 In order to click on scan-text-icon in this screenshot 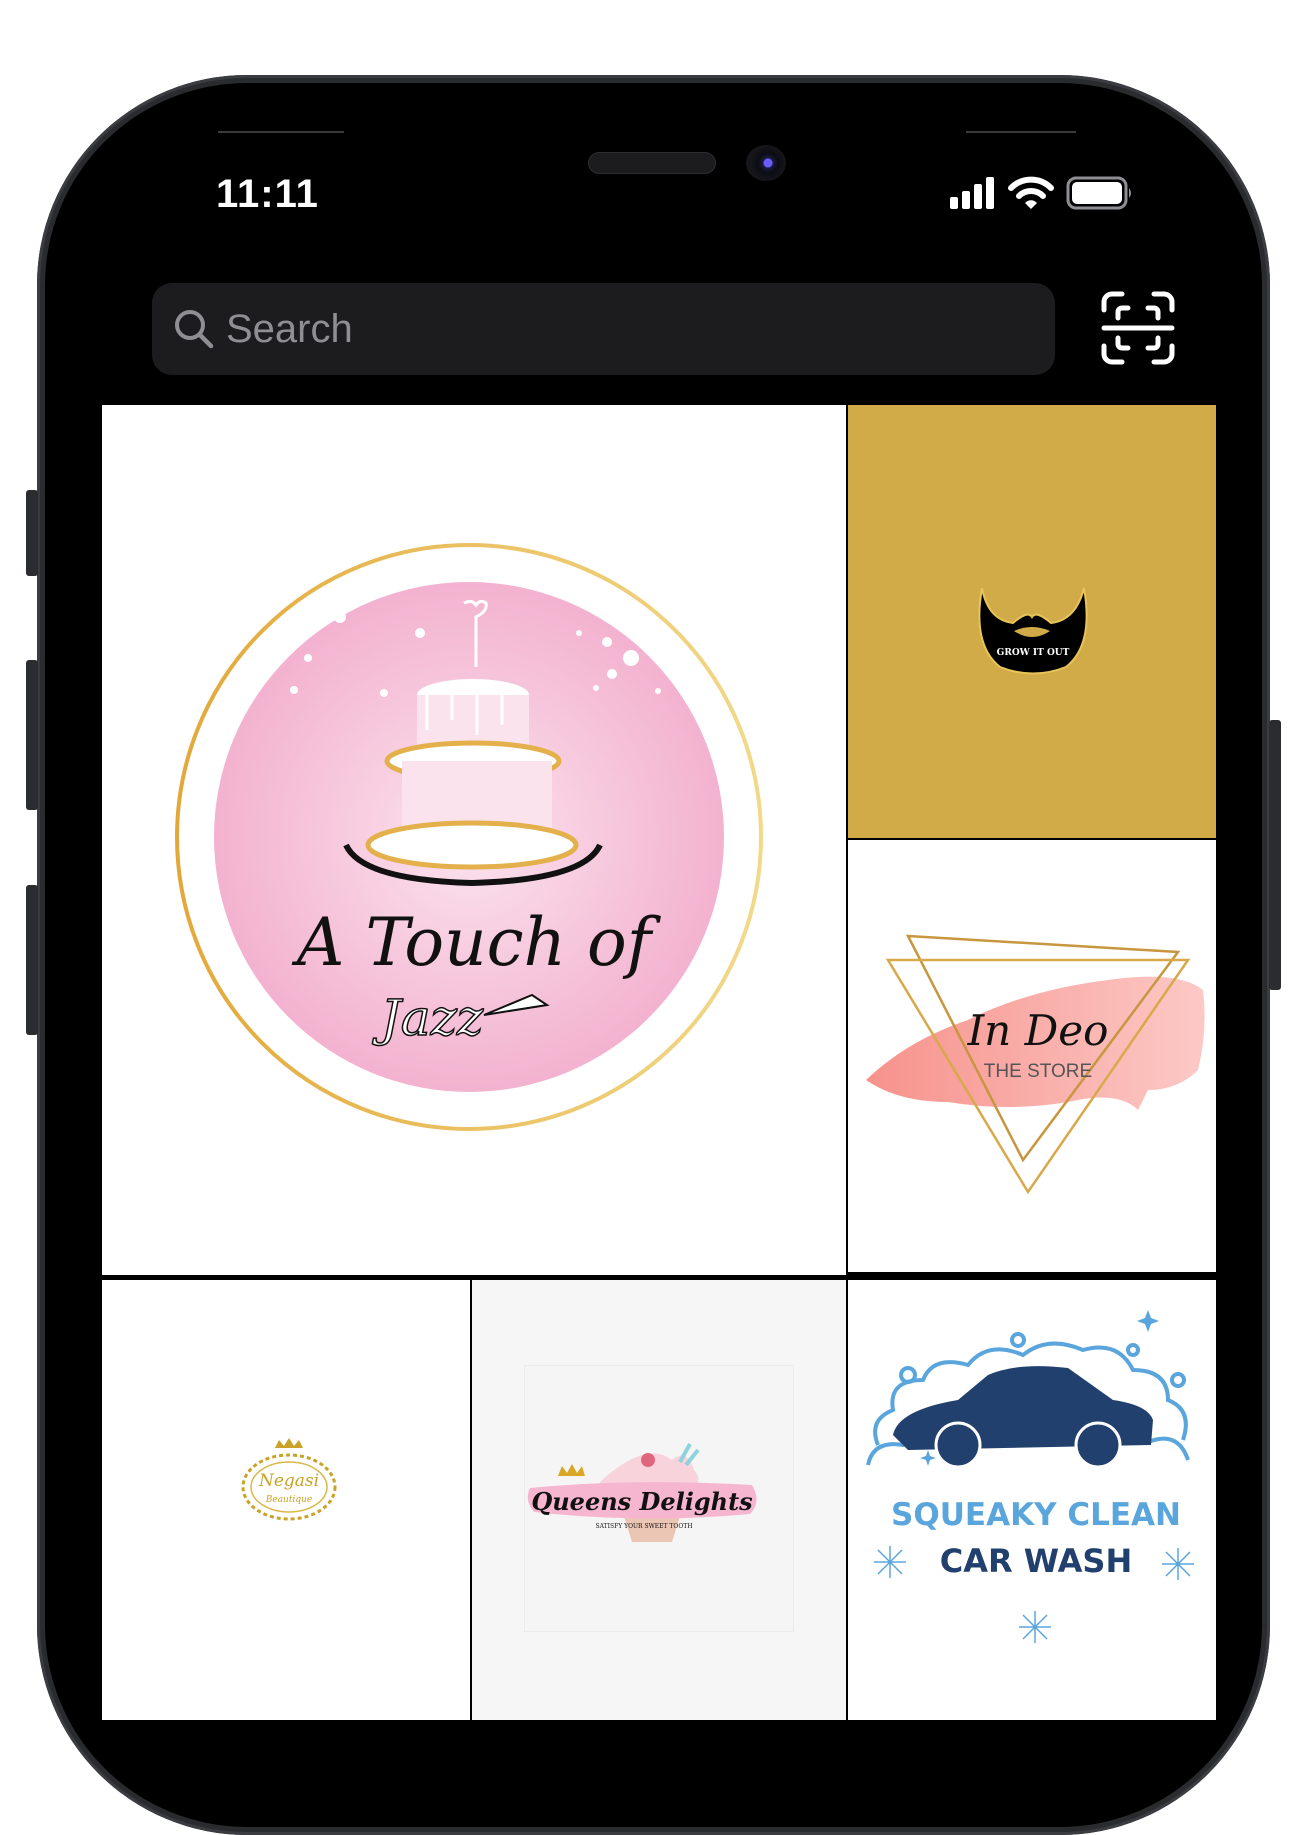, I will do `click(1138, 328)`.